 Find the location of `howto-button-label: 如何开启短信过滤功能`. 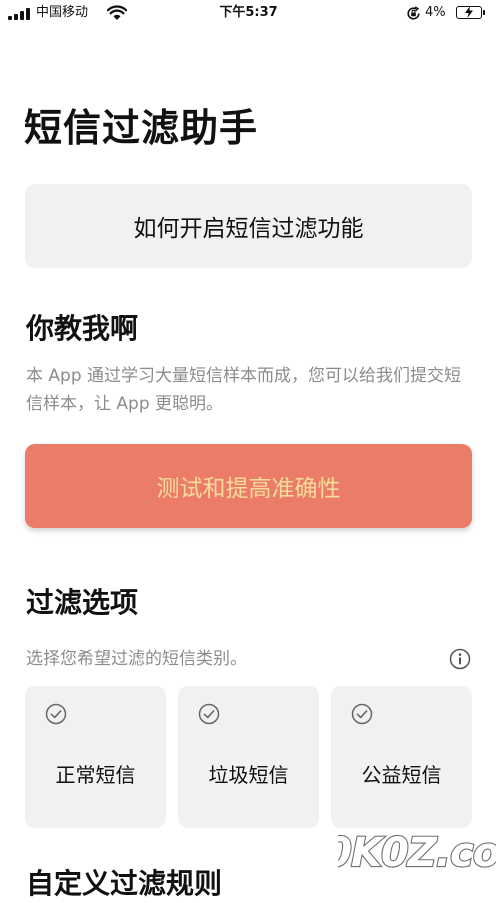

howto-button-label: 如何开启短信过滤功能 is located at coordinates (248, 229).